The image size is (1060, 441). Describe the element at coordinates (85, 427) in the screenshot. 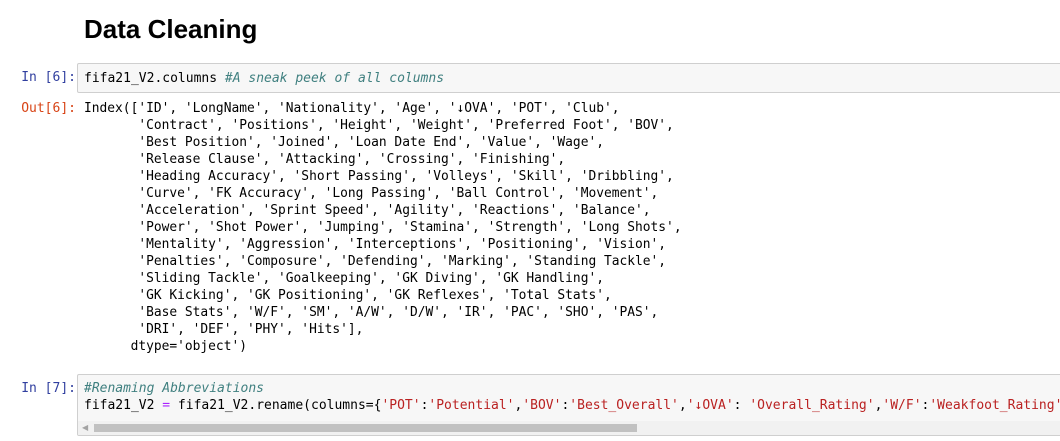

I see `scroll-left-icon: ◀` at that location.